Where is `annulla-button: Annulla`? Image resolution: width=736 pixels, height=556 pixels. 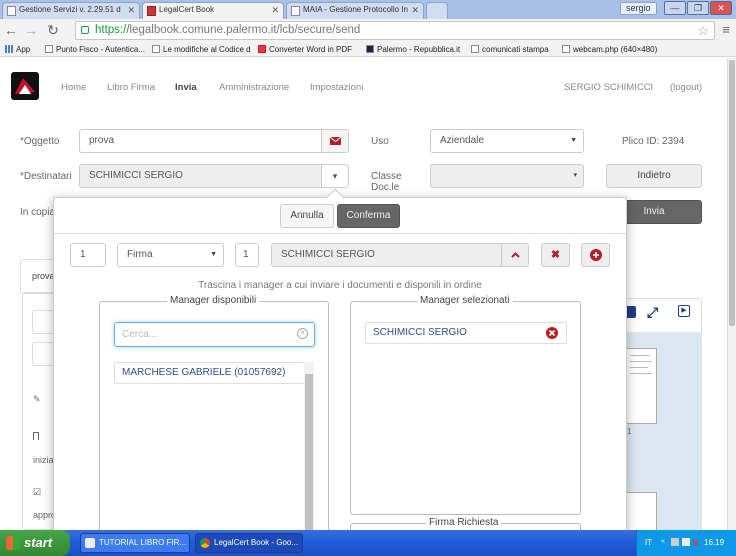 annulla-button: Annulla is located at coordinates (307, 216).